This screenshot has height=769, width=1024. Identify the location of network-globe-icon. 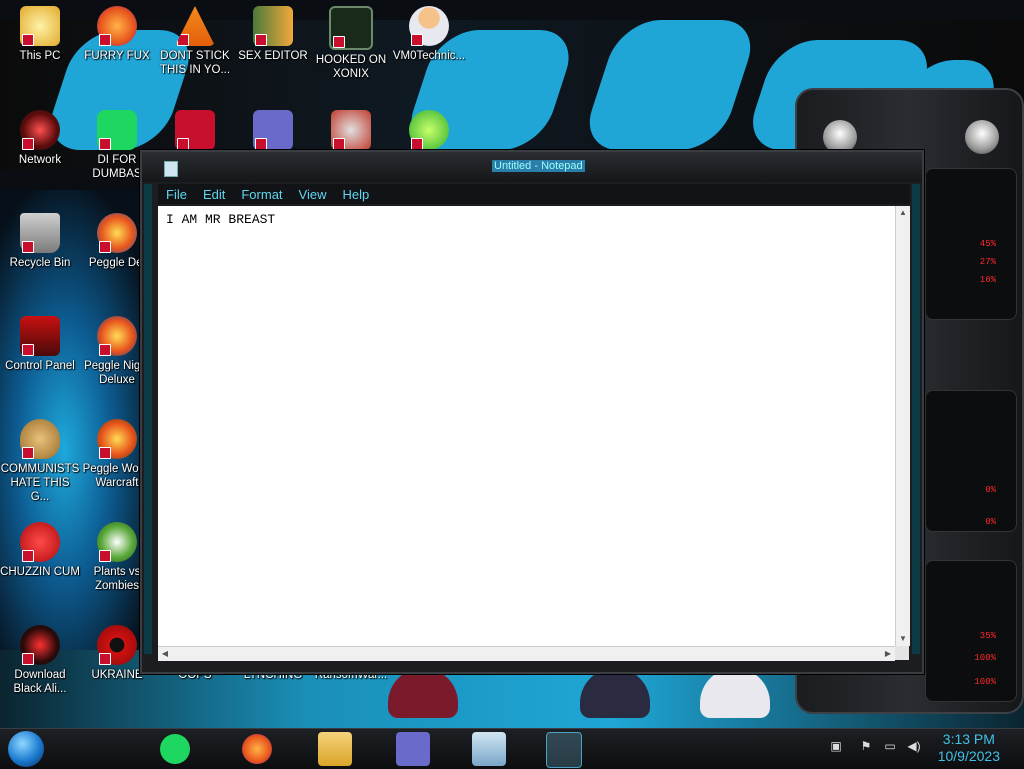
(40, 130).